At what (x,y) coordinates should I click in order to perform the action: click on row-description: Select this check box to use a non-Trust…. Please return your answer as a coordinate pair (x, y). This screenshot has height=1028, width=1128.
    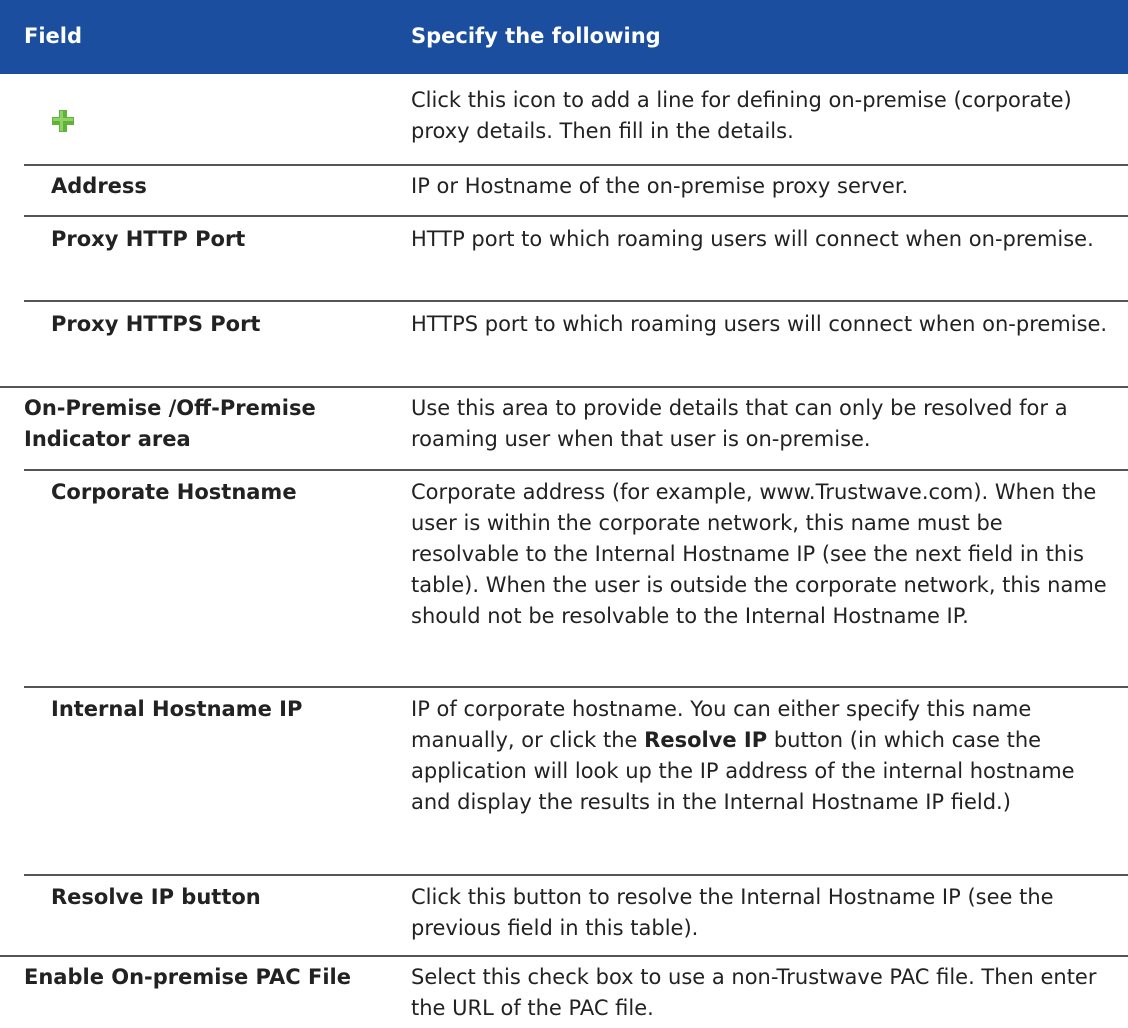
    Looking at the image, I should click on (754, 992).